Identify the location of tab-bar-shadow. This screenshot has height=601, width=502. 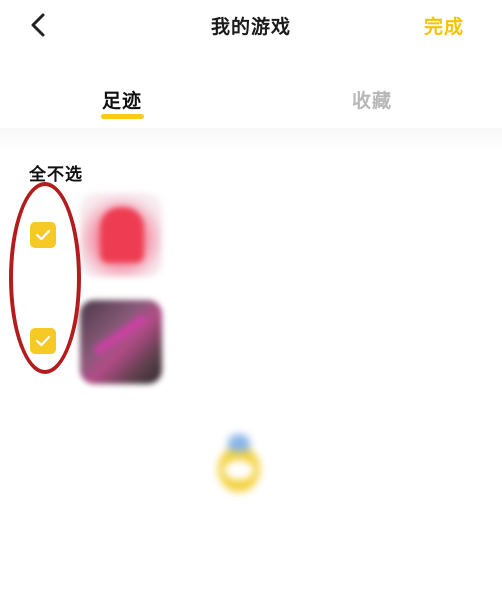
(251, 140).